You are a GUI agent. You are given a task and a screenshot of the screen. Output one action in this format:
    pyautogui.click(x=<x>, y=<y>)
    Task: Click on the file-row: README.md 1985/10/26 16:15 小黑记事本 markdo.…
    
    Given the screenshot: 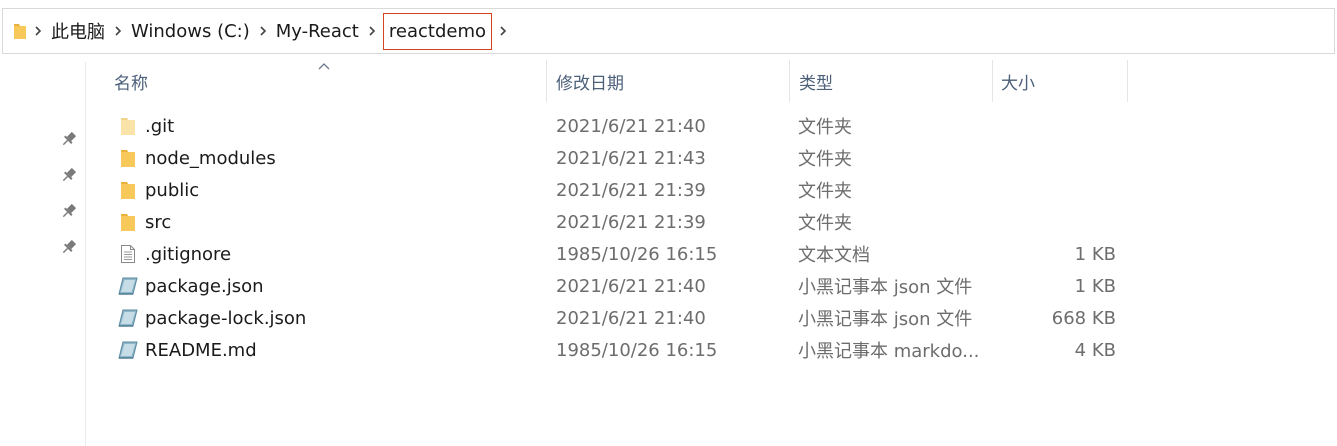 What is the action you would take?
    pyautogui.click(x=617, y=350)
    